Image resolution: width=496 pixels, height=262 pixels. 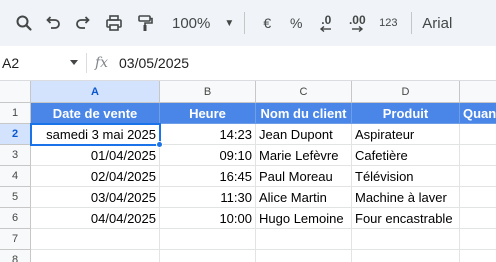 I want to click on header-cell-b: Heure, so click(x=208, y=113).